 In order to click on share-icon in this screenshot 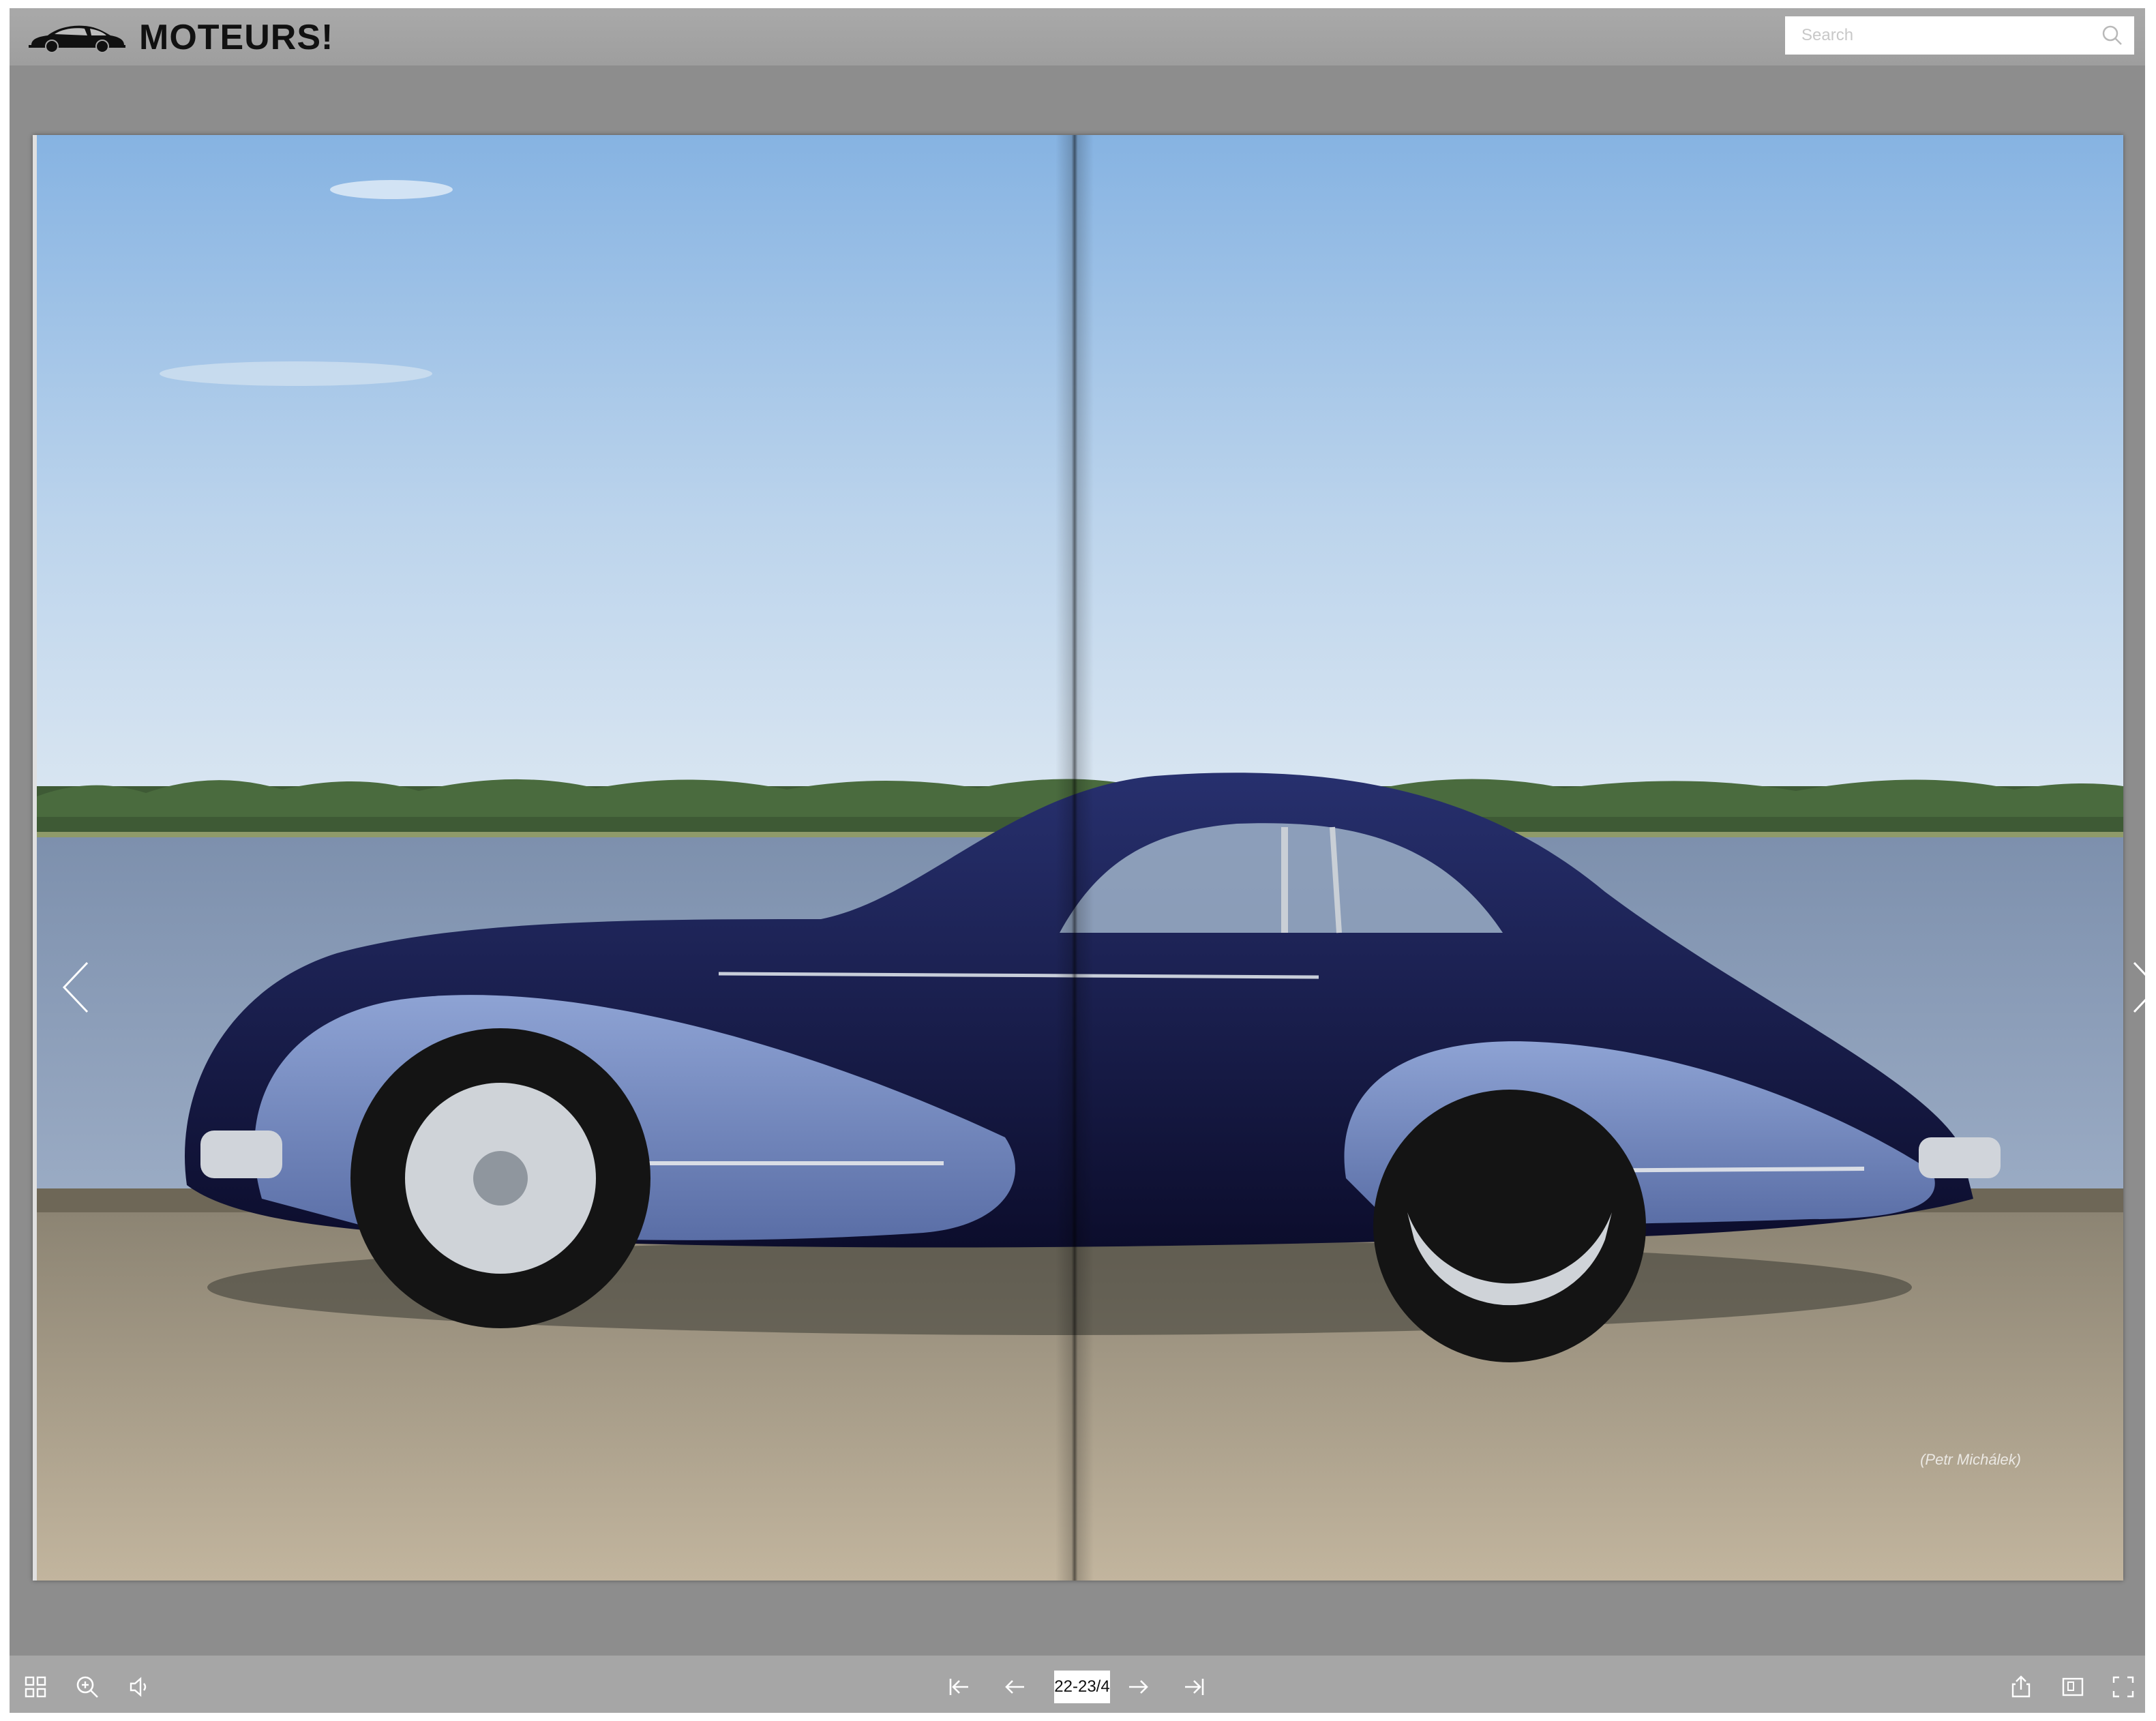, I will do `click(2021, 1687)`.